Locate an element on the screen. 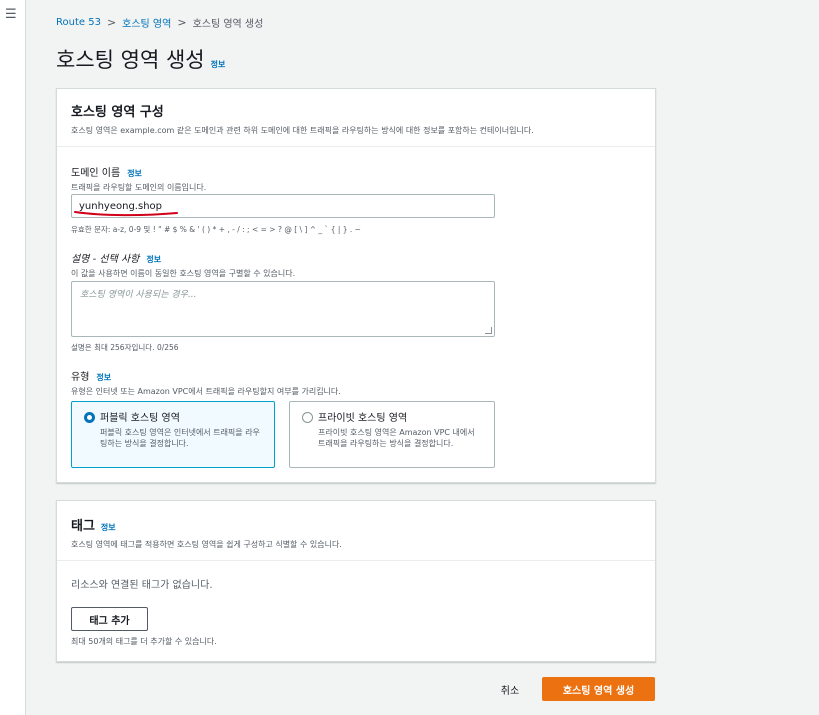  config-heading: 호스팅 영역 구성 is located at coordinates (117, 112).